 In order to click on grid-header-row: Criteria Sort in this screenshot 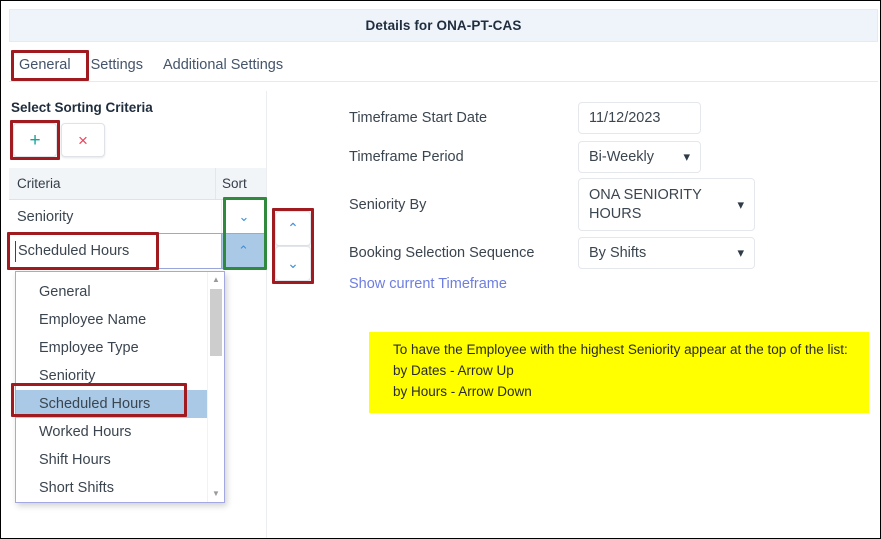, I will do `click(137, 184)`.